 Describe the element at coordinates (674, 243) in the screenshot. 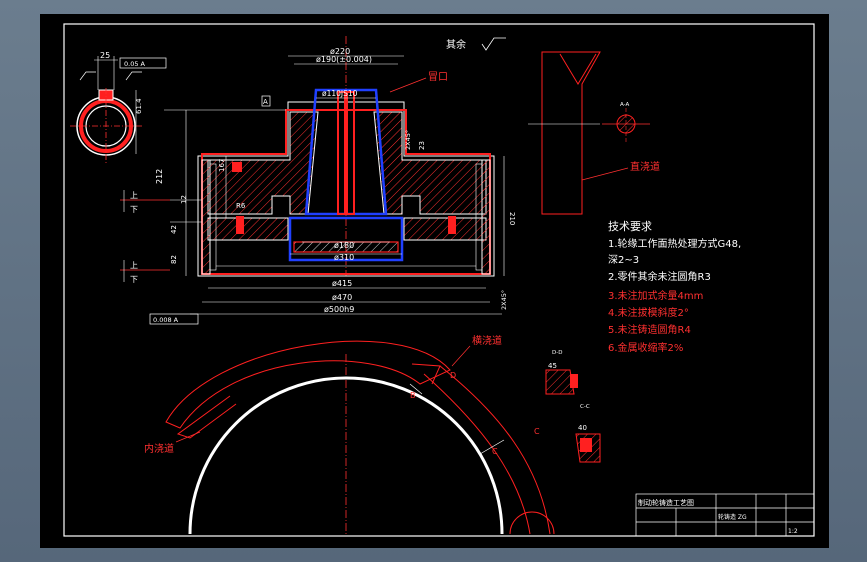

I see `tech-item-1: 1.轮缘工作面热处理方式G48,` at that location.